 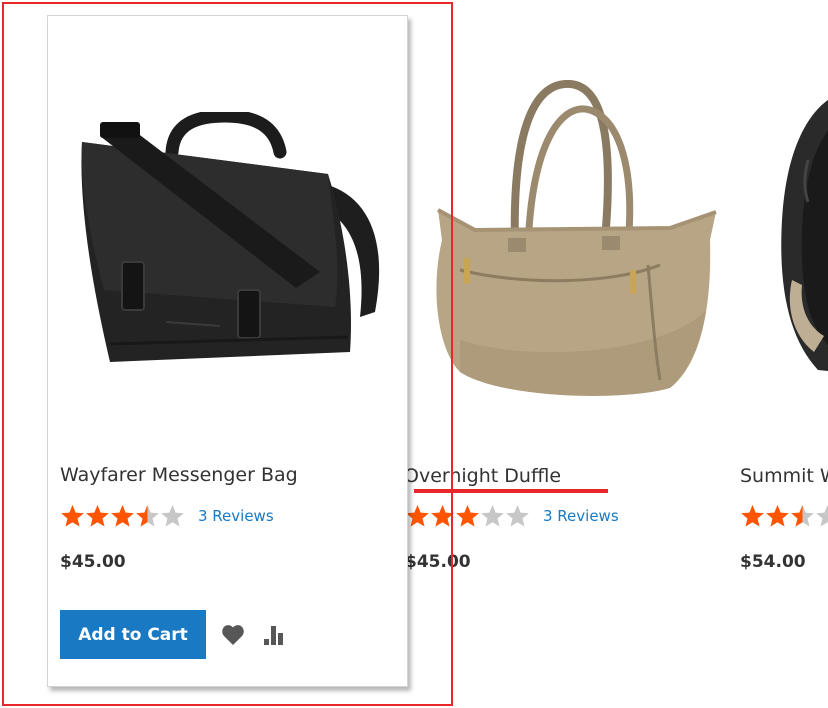 What do you see at coordinates (273, 635) in the screenshot?
I see `compare-bars-icon` at bounding box center [273, 635].